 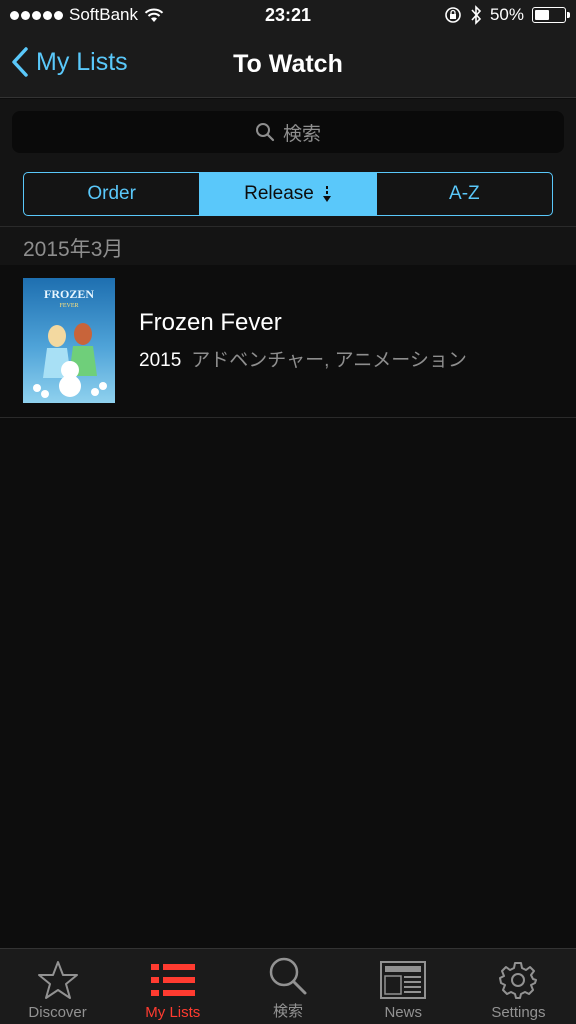 I want to click on segment-label: Order, so click(x=111, y=193).